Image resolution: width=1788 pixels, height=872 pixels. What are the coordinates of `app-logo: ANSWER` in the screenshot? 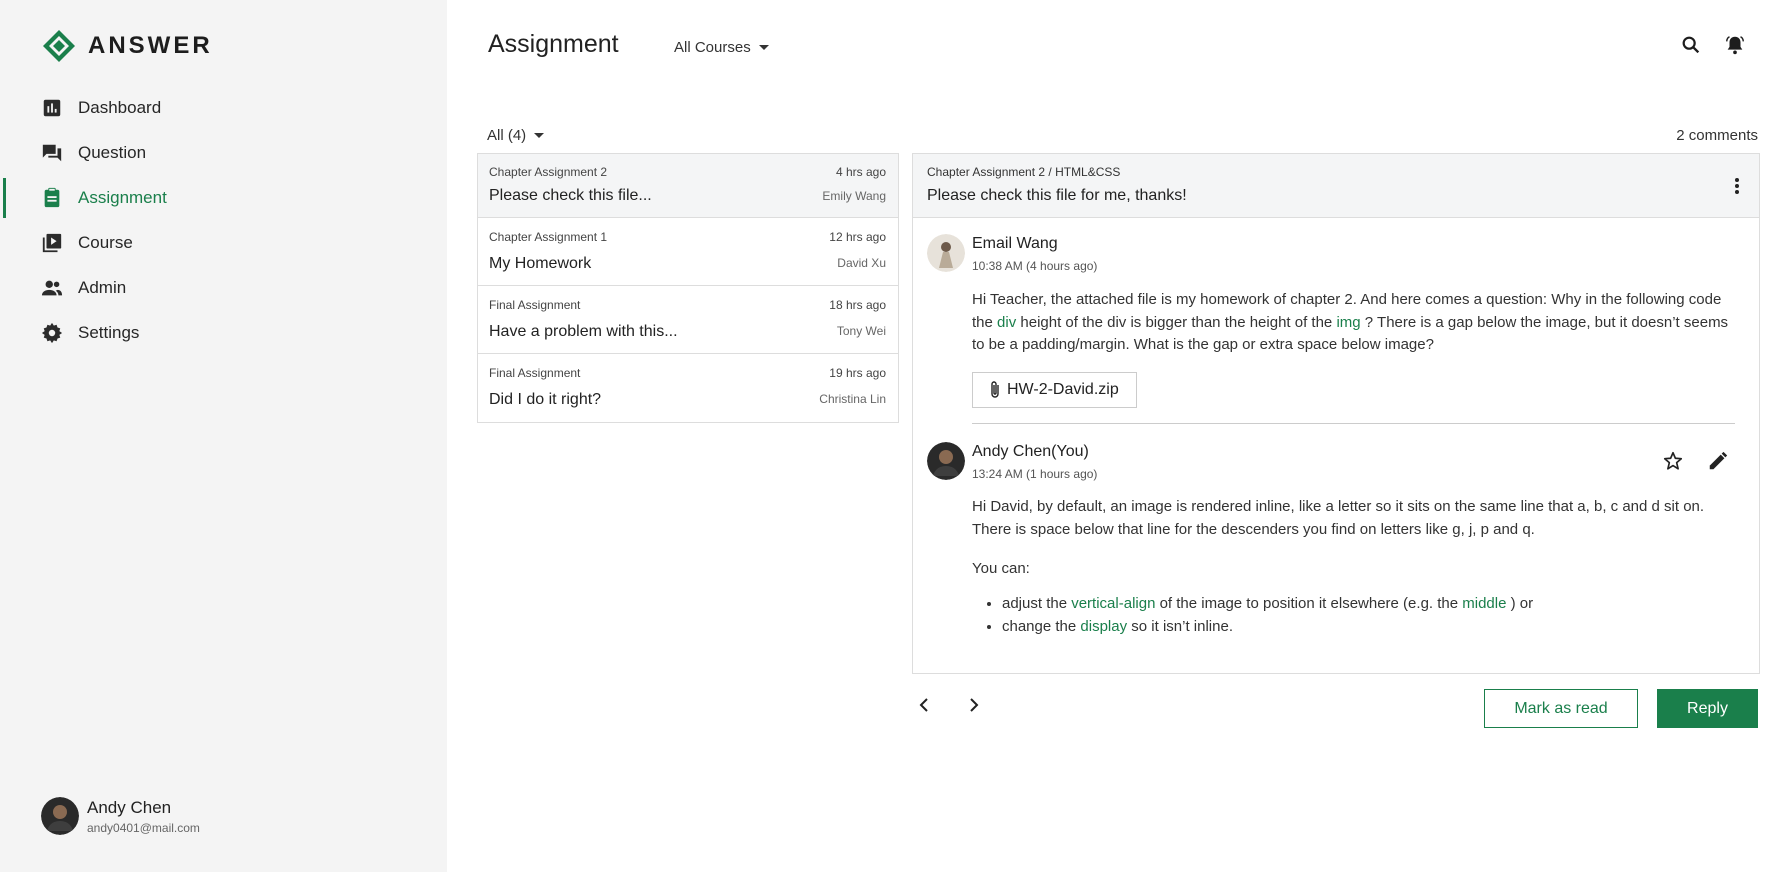 It's located at (127, 46).